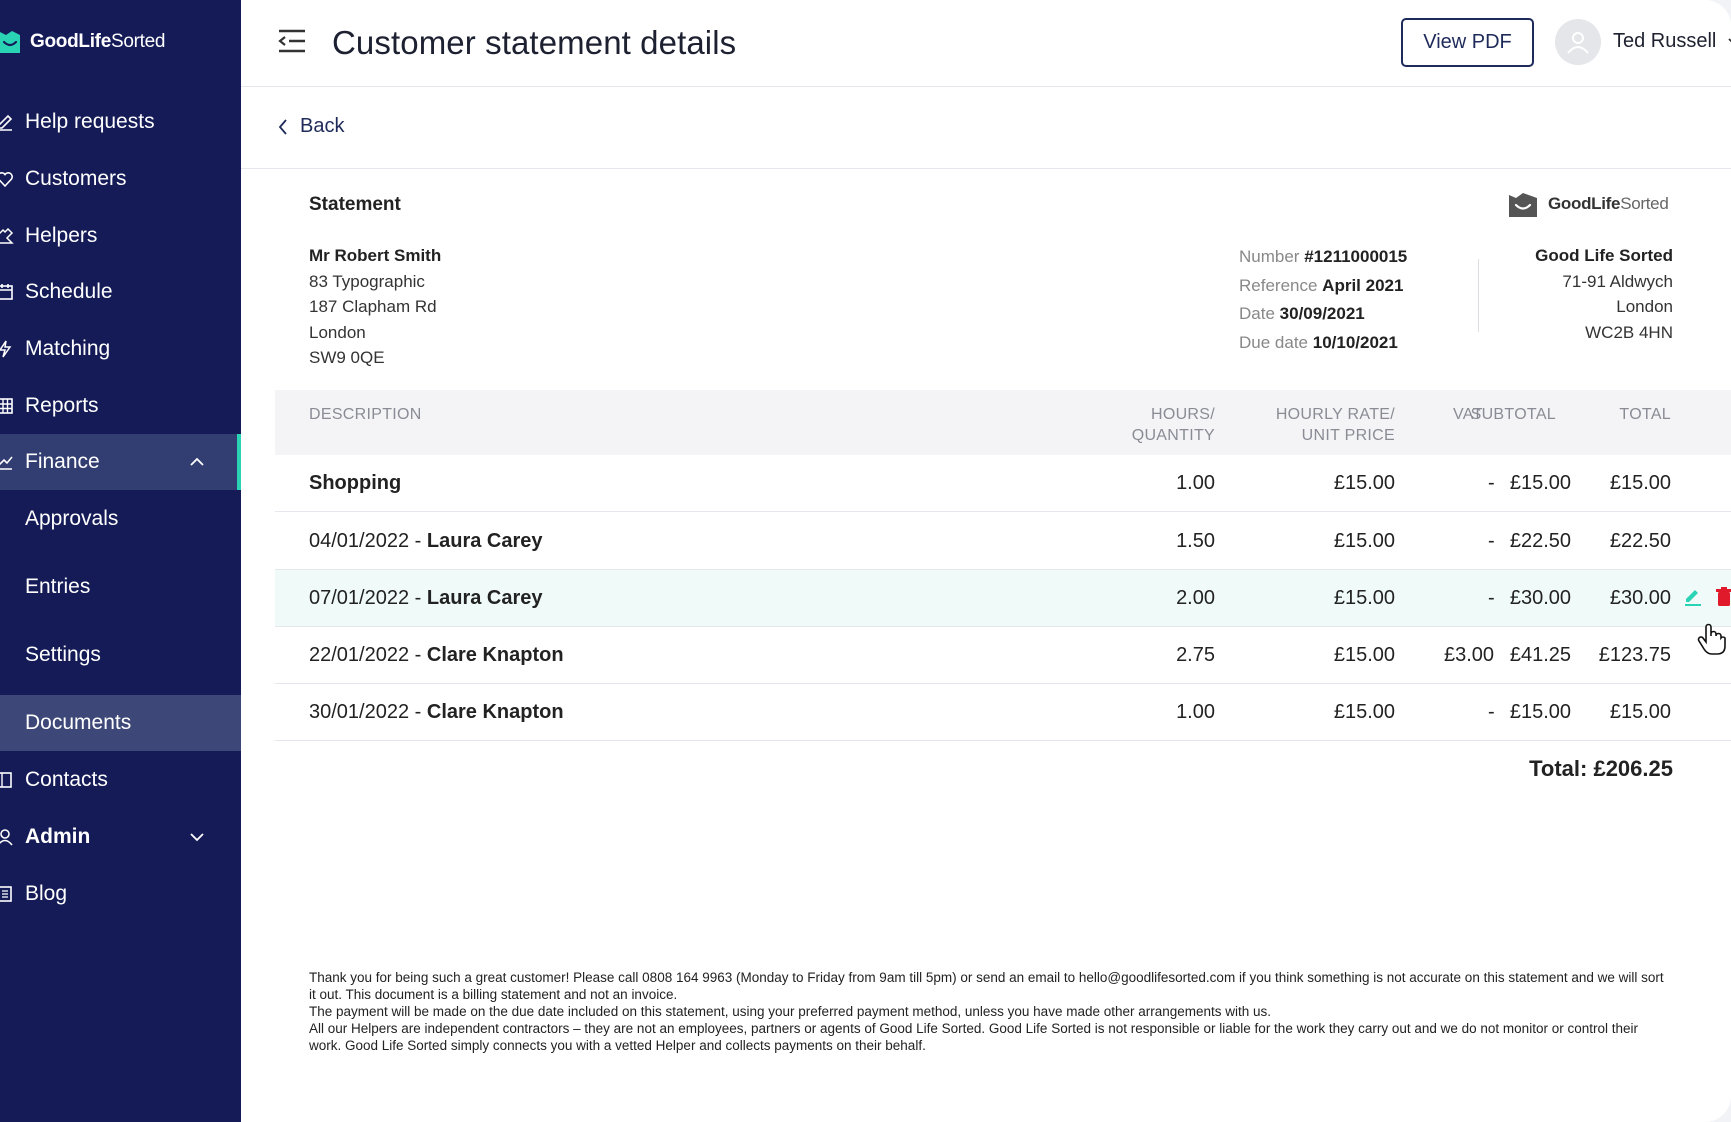 This screenshot has height=1122, width=1731. Describe the element at coordinates (311, 126) in the screenshot. I see `back-link: Back` at that location.